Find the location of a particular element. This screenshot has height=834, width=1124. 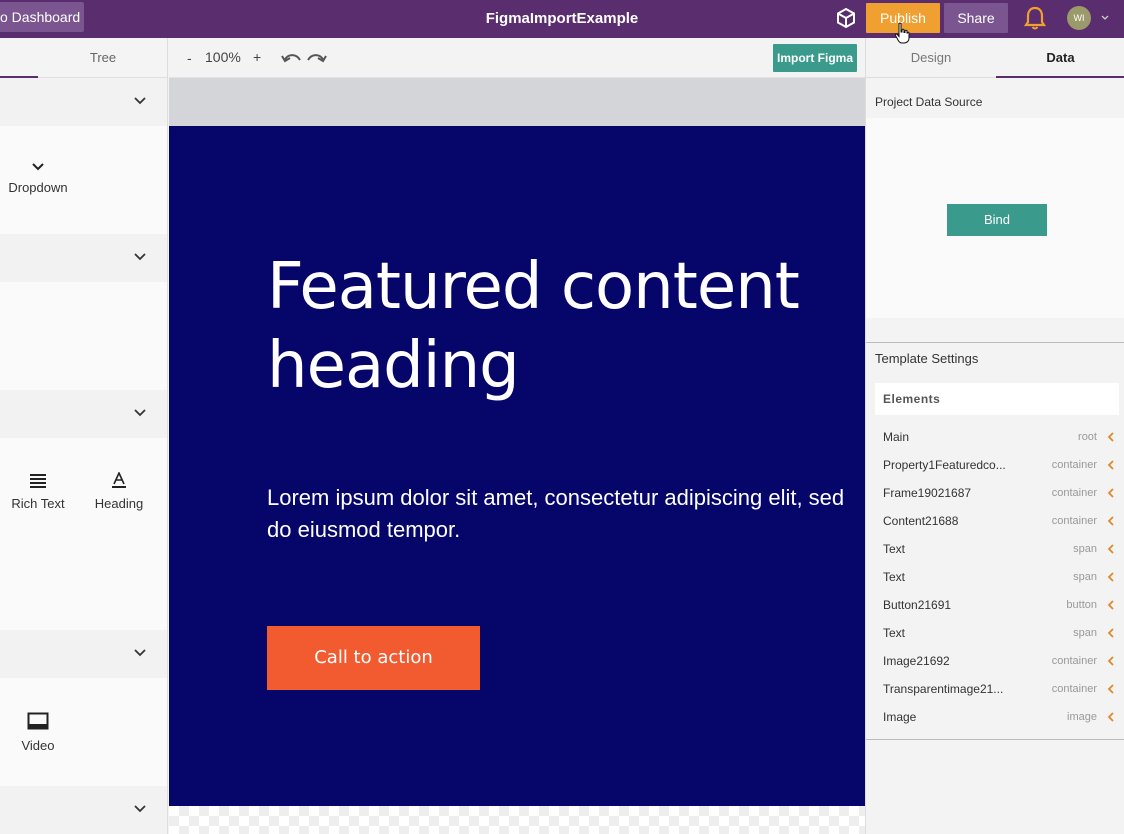

template-settings-label: Template Settings is located at coordinates (927, 358).